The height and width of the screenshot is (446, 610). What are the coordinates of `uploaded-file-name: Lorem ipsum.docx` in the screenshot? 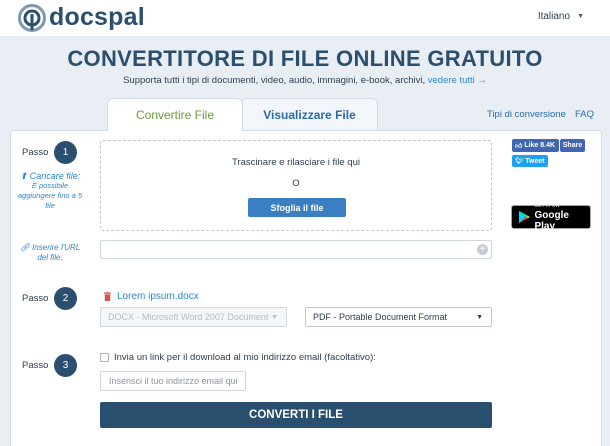 It's located at (158, 296).